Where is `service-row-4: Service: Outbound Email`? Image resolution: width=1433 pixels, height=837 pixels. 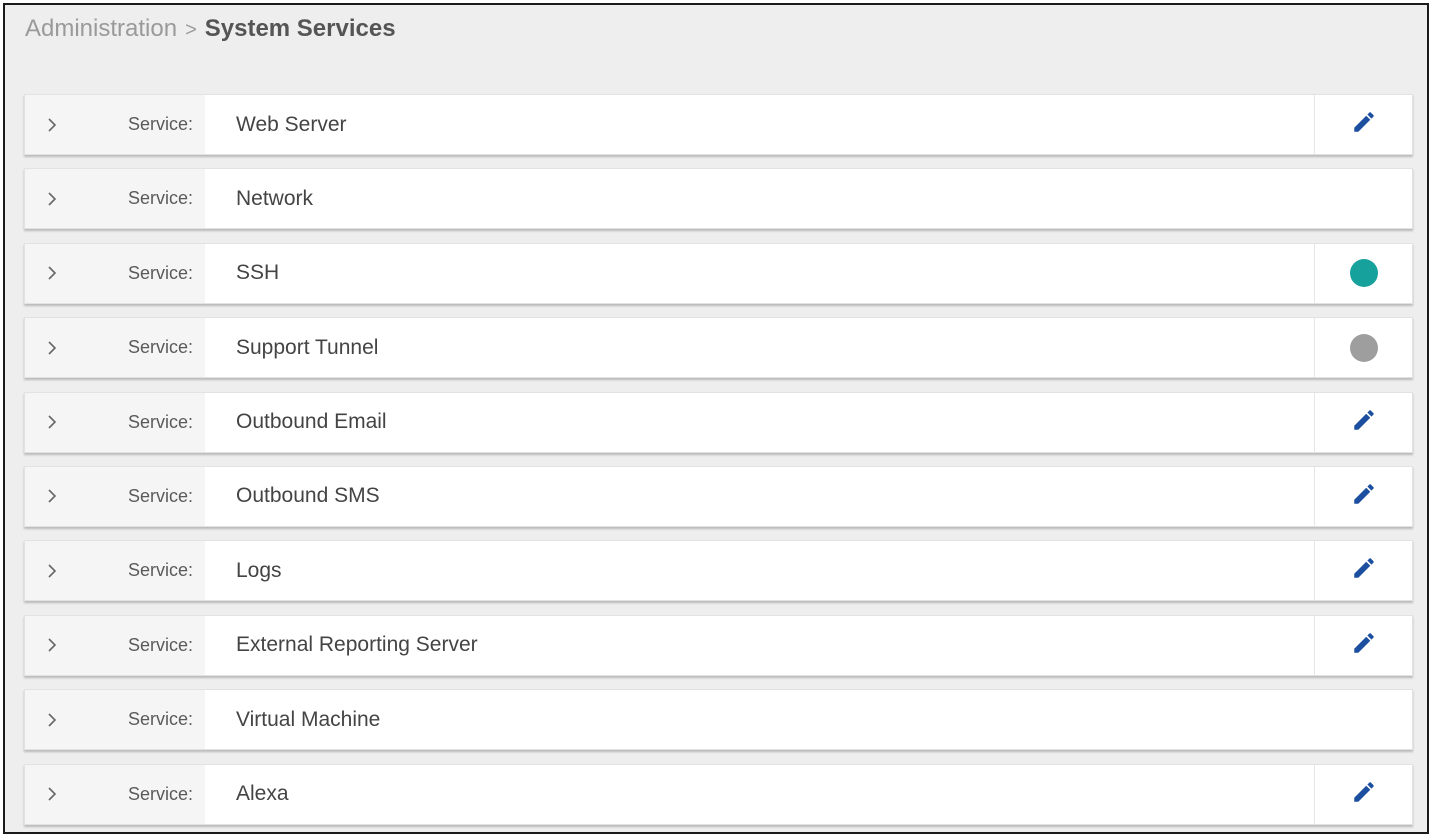 service-row-4: Service: Outbound Email is located at coordinates (718, 422).